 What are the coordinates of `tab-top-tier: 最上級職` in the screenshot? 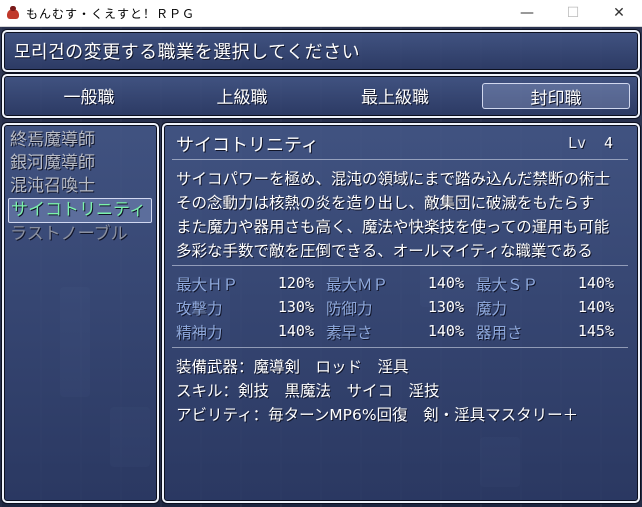 It's located at (395, 95).